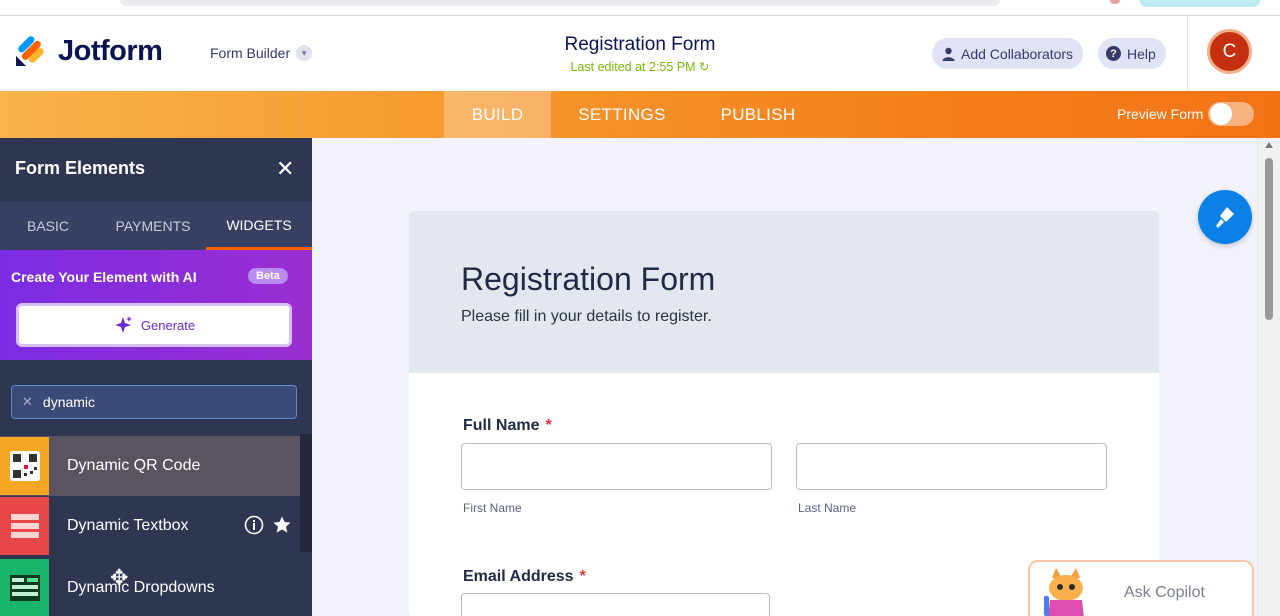 Image resolution: width=1280 pixels, height=616 pixels. I want to click on element-tabs: BASIC PAYMENTS WIDGETS, so click(156, 226).